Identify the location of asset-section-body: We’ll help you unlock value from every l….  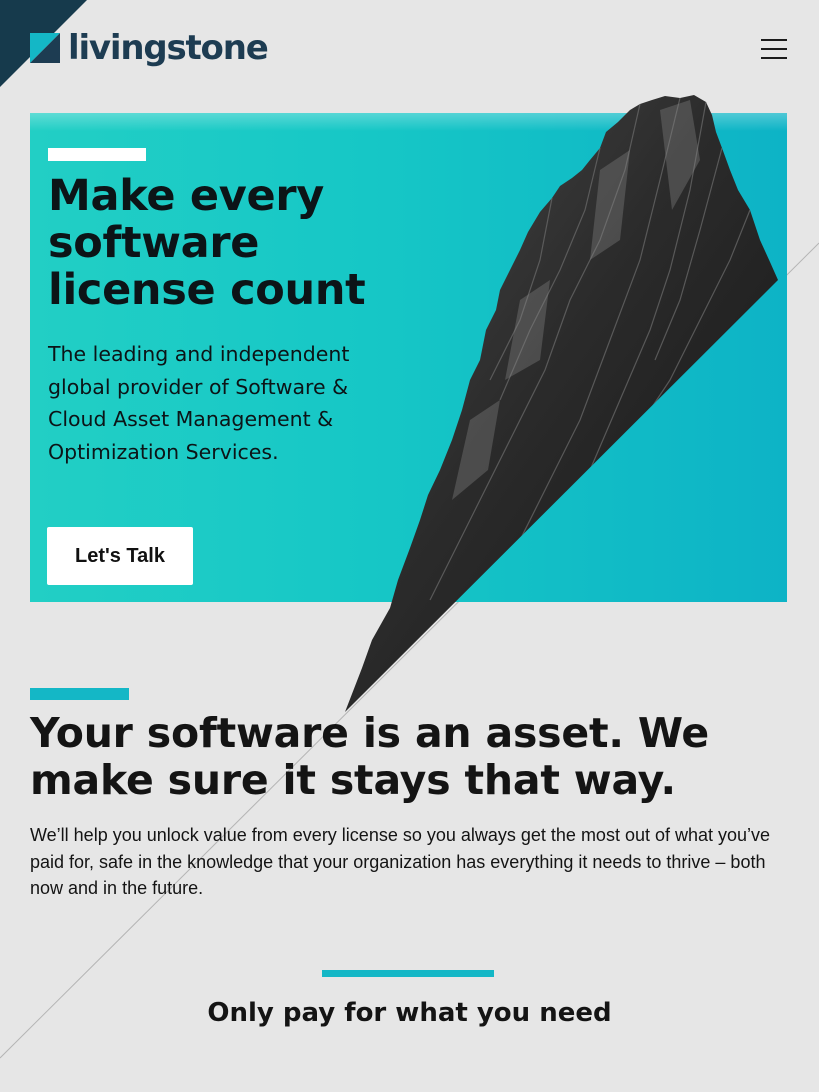
(400, 861).